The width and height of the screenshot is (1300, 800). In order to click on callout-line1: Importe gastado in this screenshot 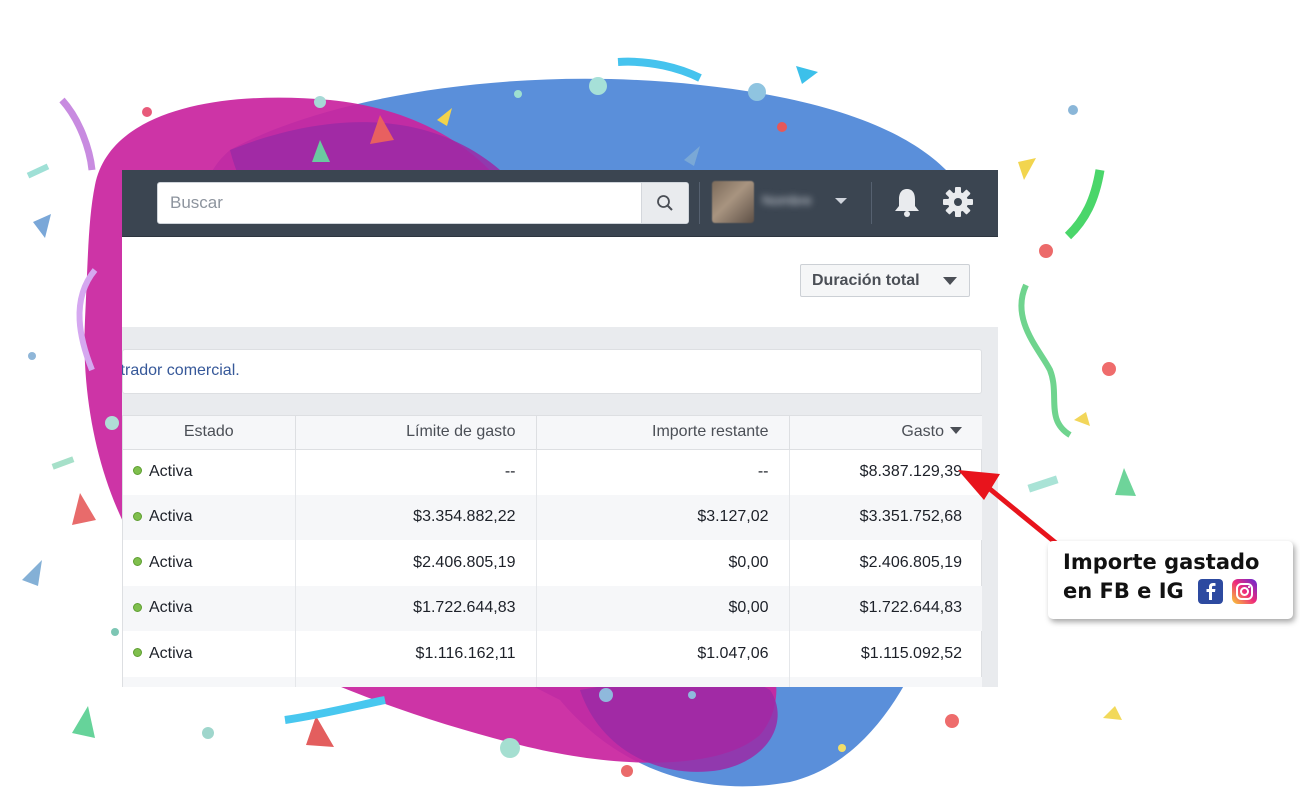, I will do `click(1161, 562)`.